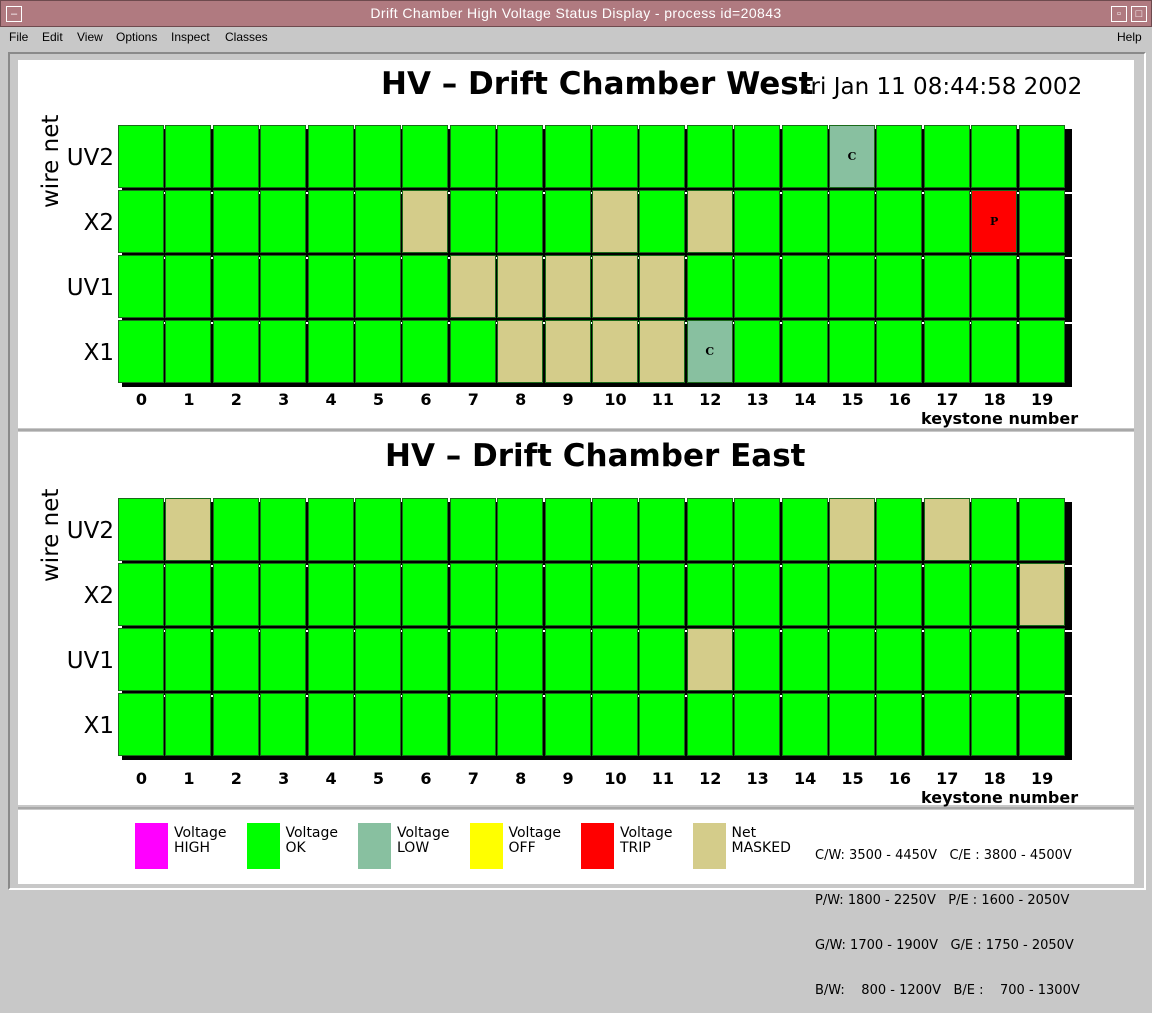 The image size is (1152, 1013). Describe the element at coordinates (1139, 14) in the screenshot. I see `maximize-button: □` at that location.